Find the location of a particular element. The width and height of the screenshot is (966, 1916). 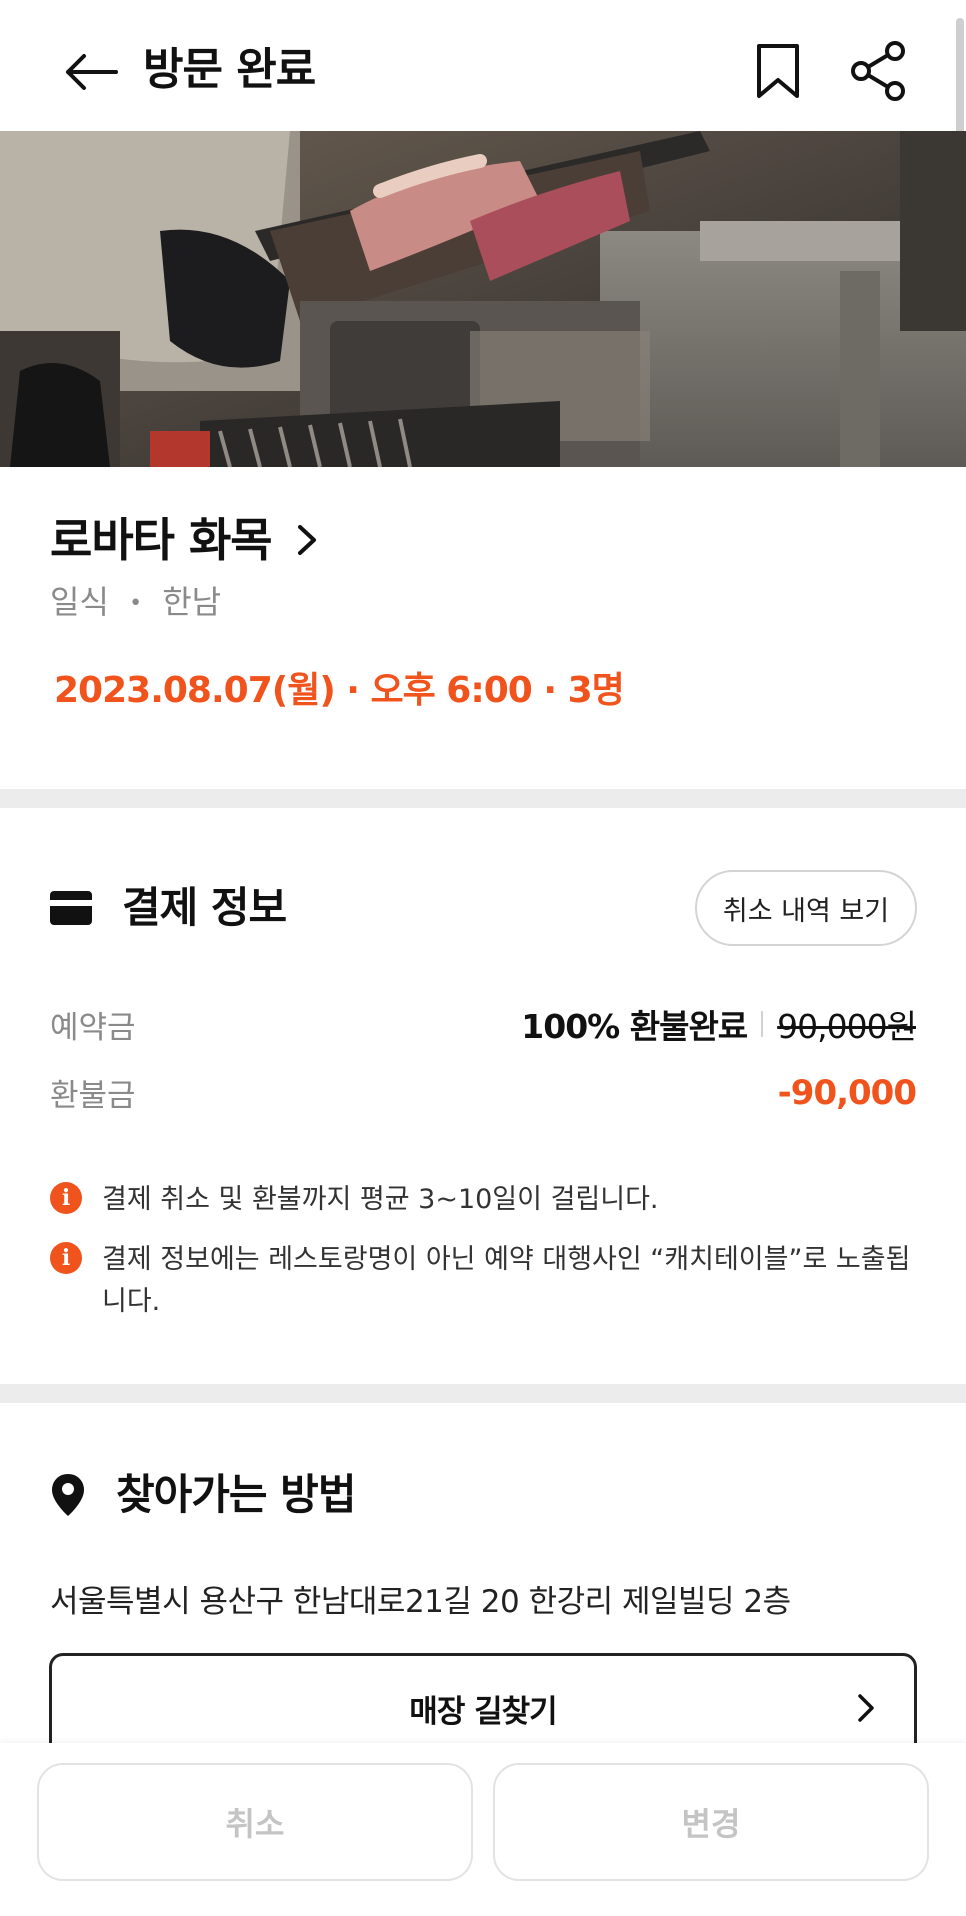

refund-amount: -90,000 is located at coordinates (847, 1092).